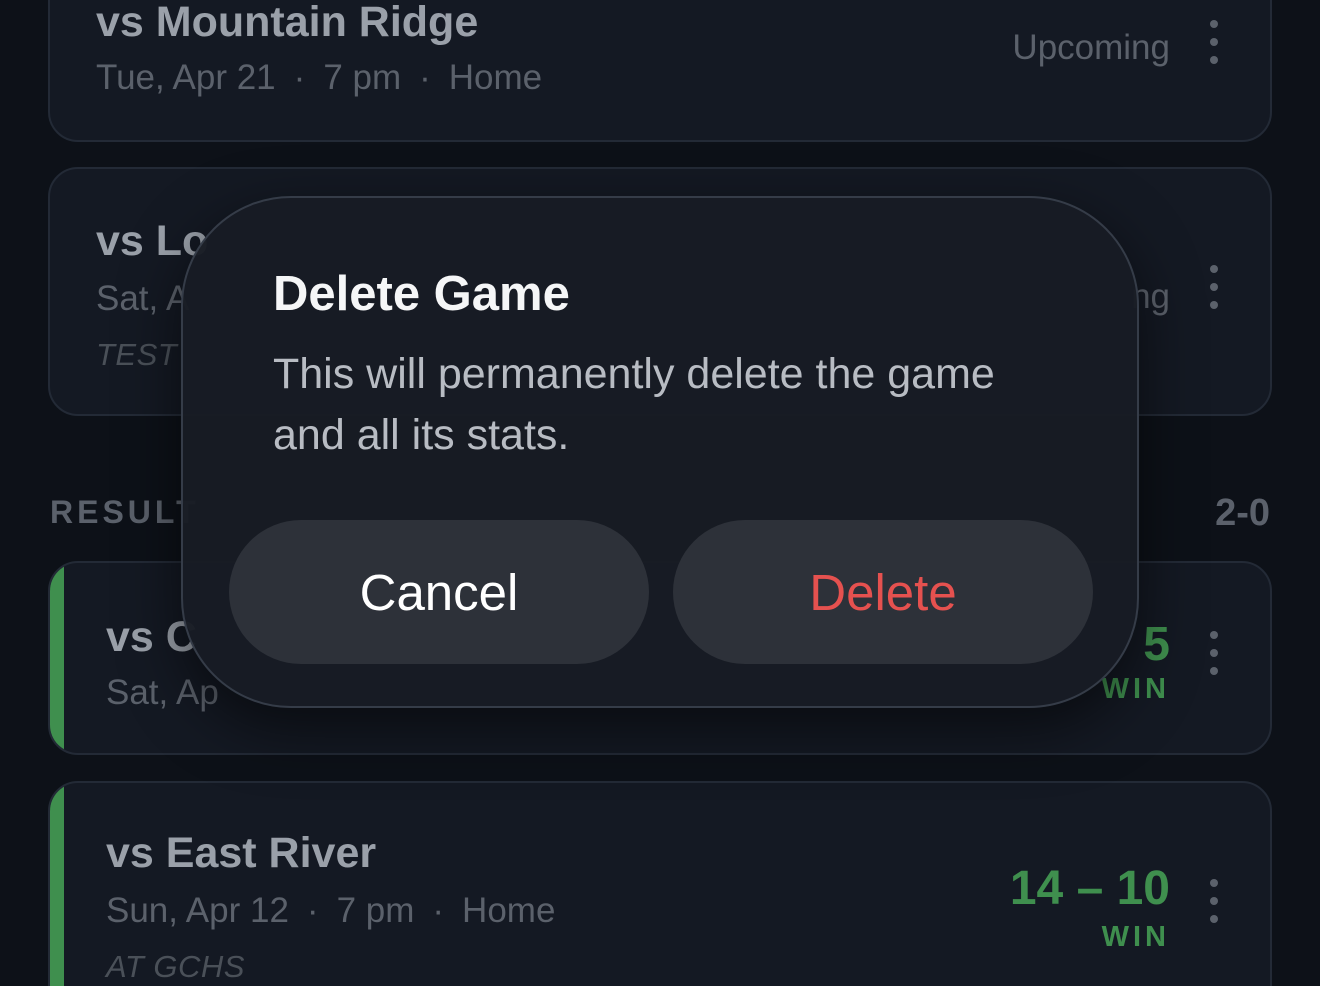  Describe the element at coordinates (241, 853) in the screenshot. I see `game-title: vs East River` at that location.